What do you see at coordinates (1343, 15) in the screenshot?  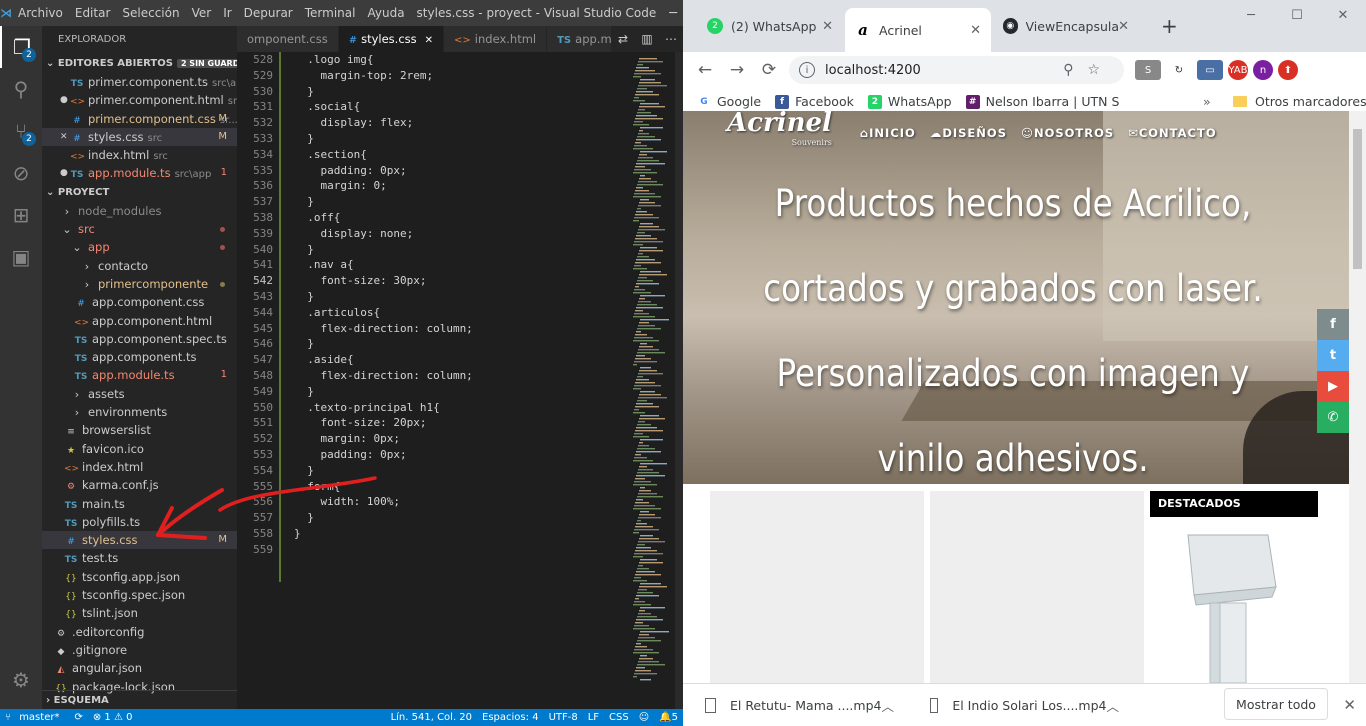 I see `close-icon: ✕` at bounding box center [1343, 15].